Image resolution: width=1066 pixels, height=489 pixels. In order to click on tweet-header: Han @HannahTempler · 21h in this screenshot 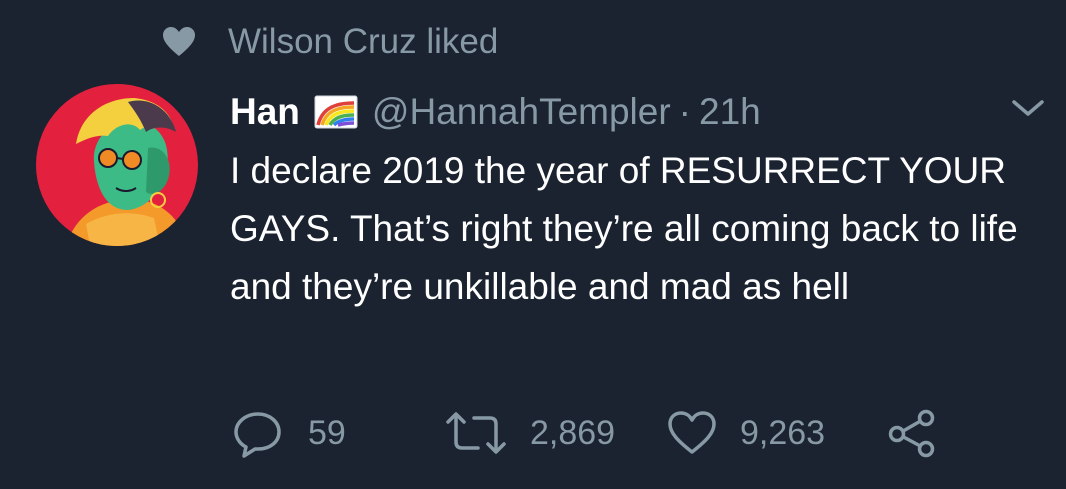, I will do `click(495, 112)`.